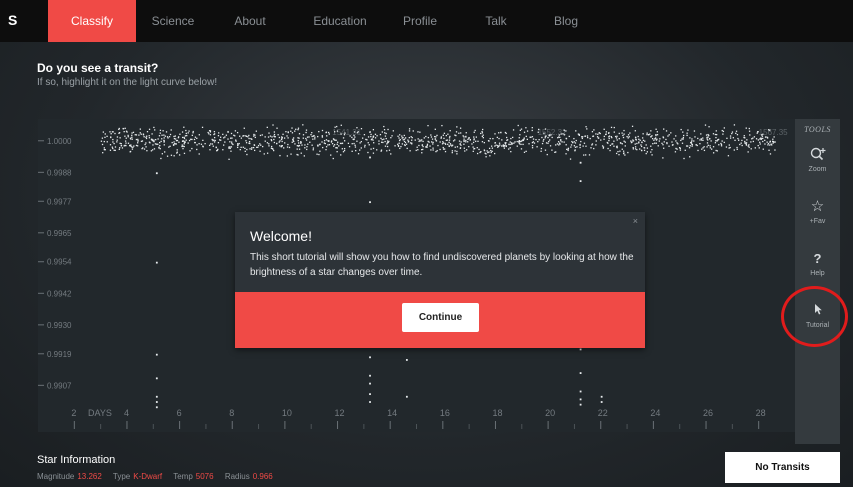 The image size is (853, 487). What do you see at coordinates (100, 413) in the screenshot?
I see `x-axis-label: DAYS` at bounding box center [100, 413].